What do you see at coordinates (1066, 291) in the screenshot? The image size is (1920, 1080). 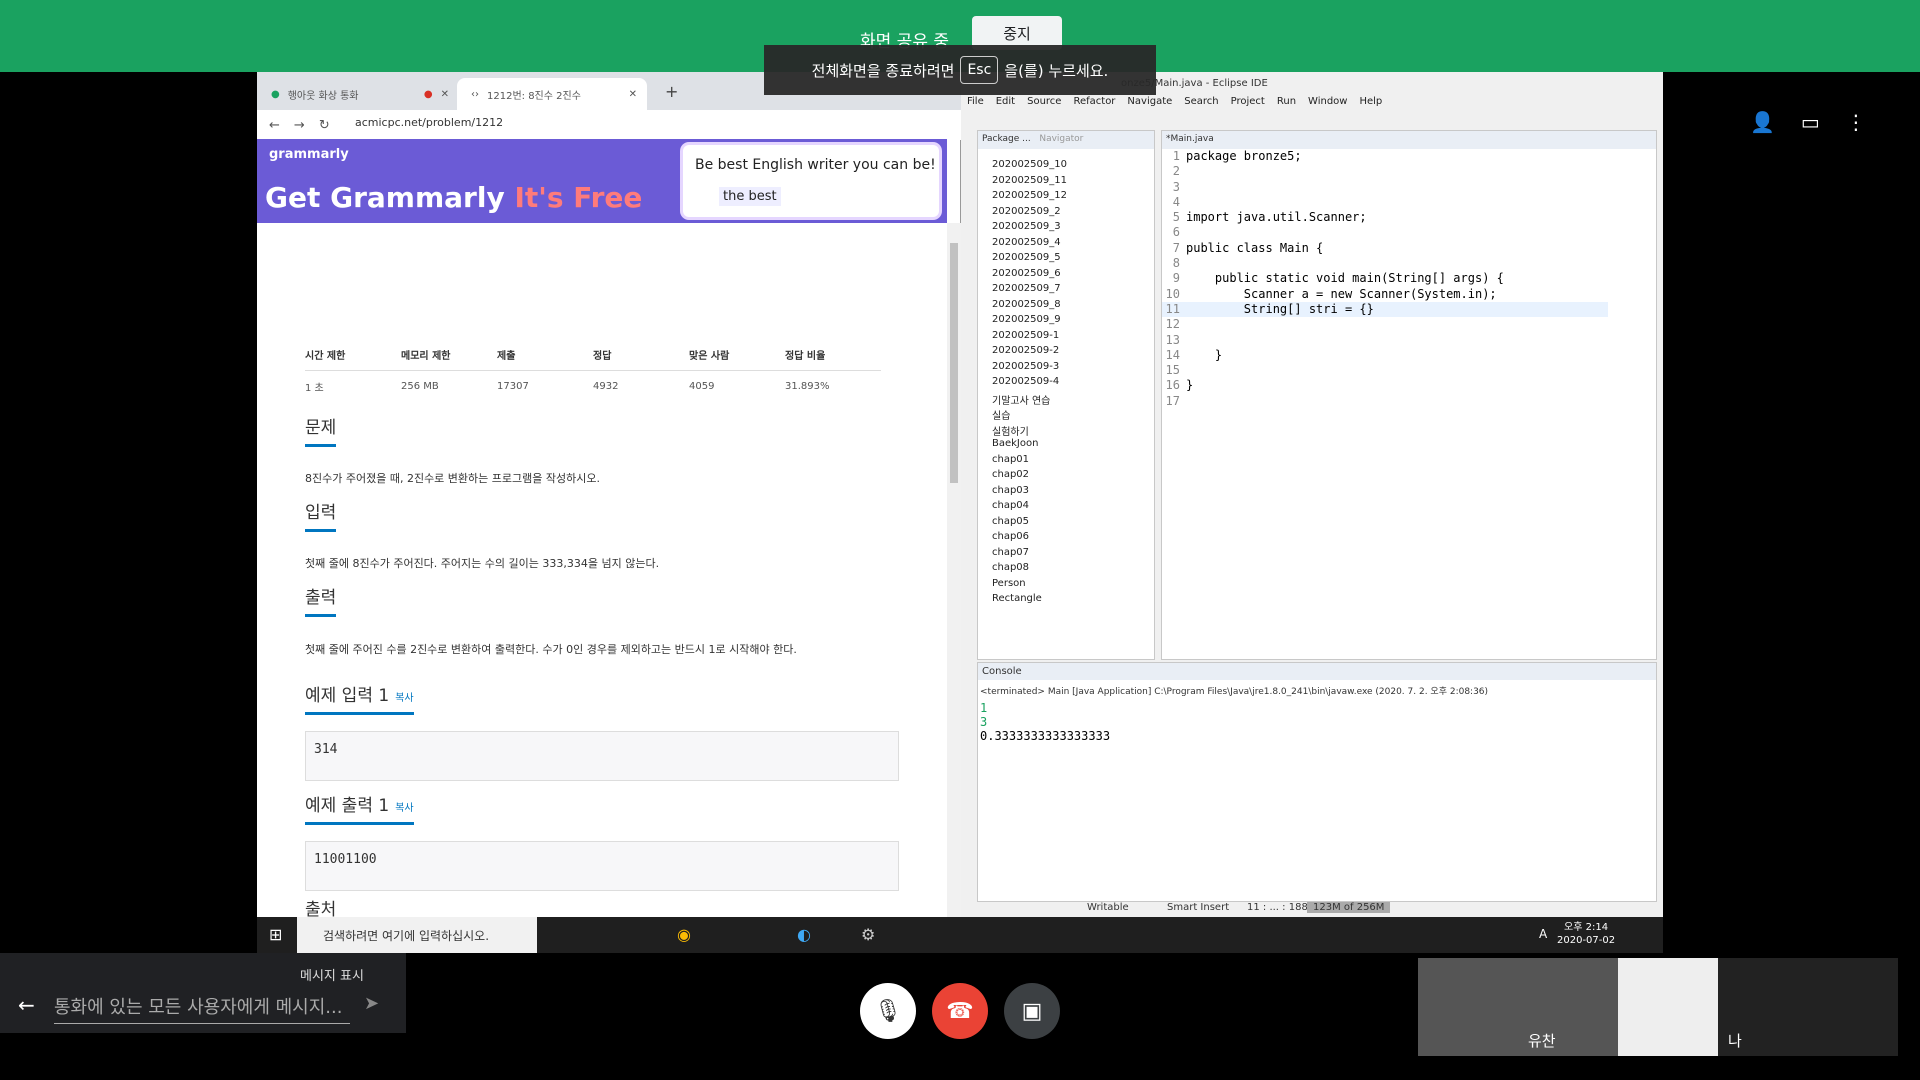 I see `package-item: 202002509_7` at bounding box center [1066, 291].